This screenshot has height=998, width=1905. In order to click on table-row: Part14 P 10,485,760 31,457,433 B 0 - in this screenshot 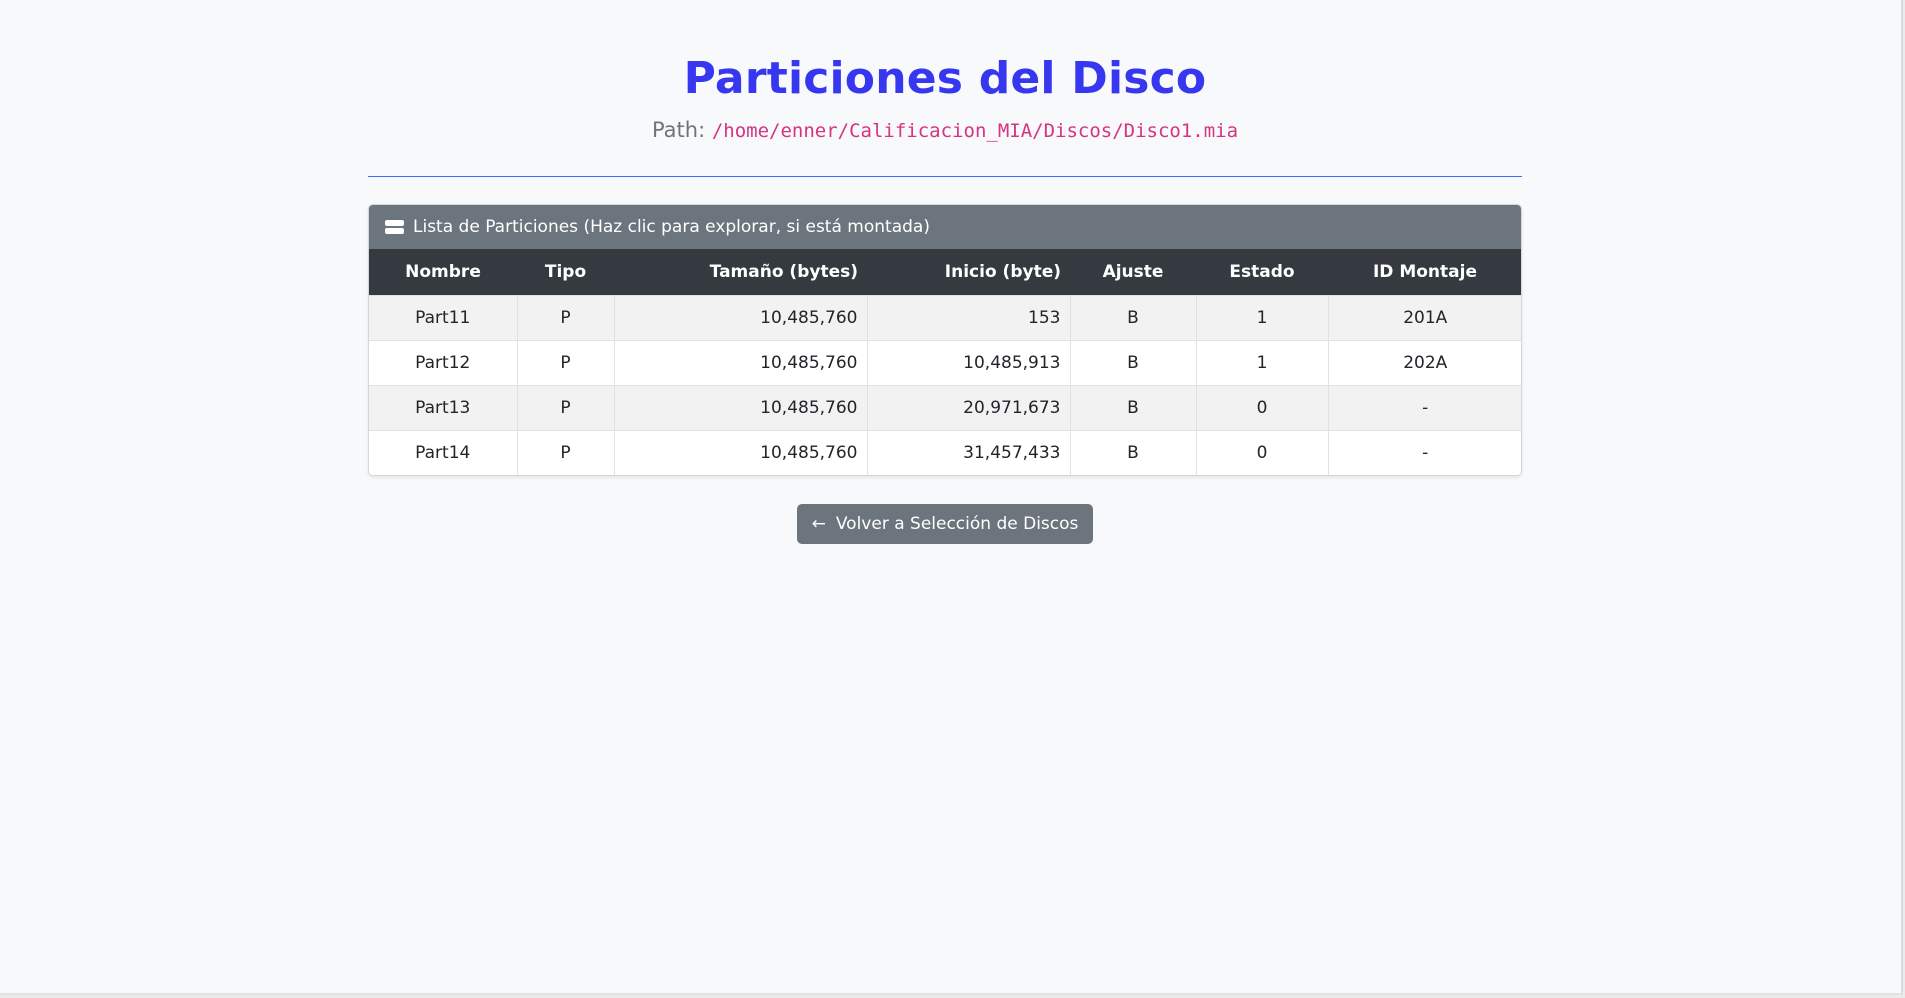, I will do `click(945, 452)`.